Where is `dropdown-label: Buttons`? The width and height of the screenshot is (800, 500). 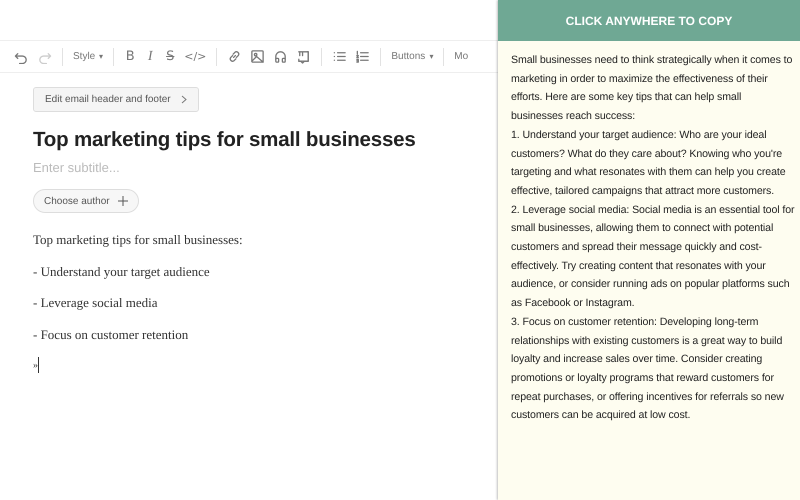
dropdown-label: Buttons is located at coordinates (408, 56).